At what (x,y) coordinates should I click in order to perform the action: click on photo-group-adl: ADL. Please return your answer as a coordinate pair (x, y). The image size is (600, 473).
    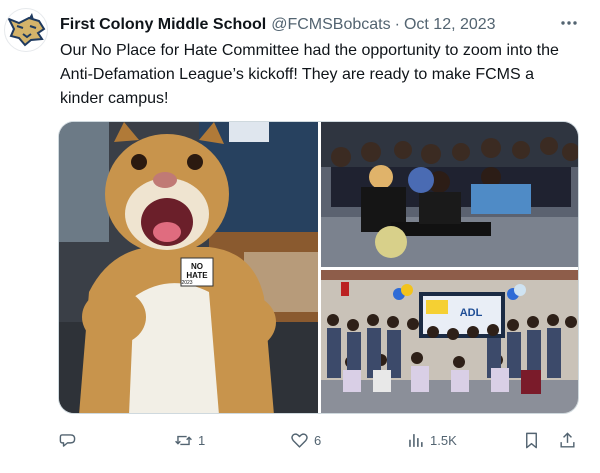
    Looking at the image, I should click on (449, 341).